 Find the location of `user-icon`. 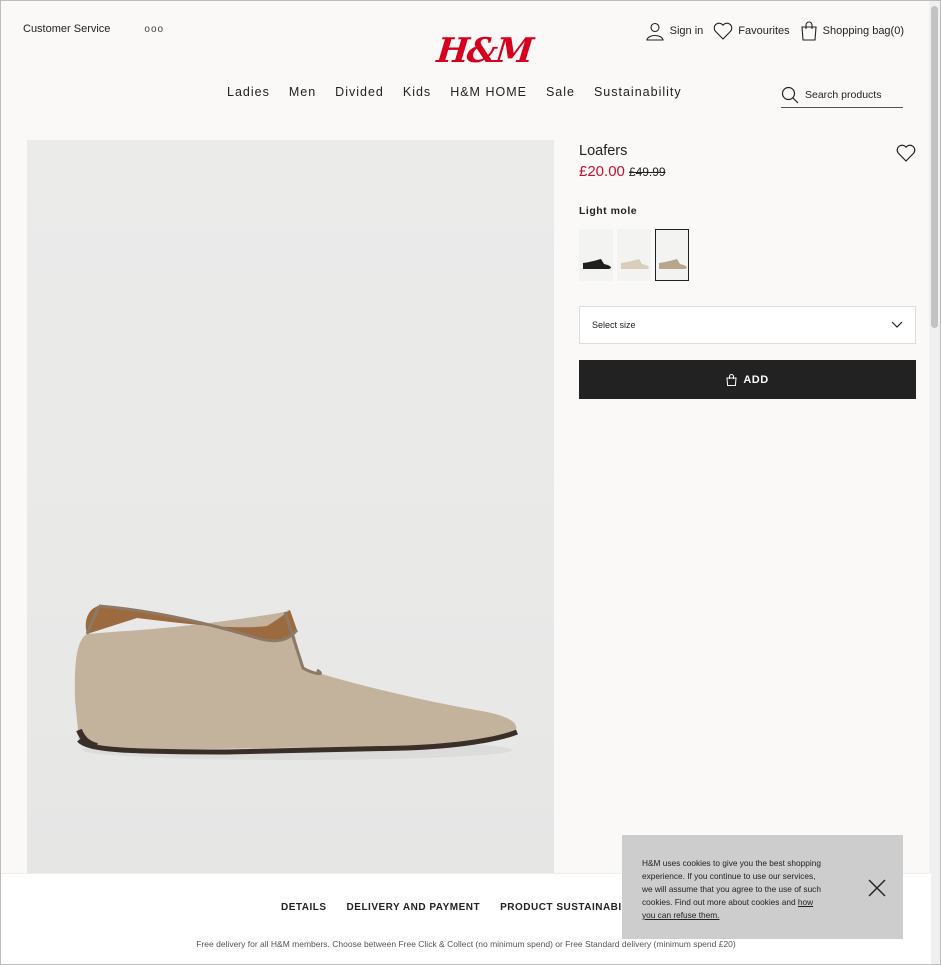

user-icon is located at coordinates (655, 31).